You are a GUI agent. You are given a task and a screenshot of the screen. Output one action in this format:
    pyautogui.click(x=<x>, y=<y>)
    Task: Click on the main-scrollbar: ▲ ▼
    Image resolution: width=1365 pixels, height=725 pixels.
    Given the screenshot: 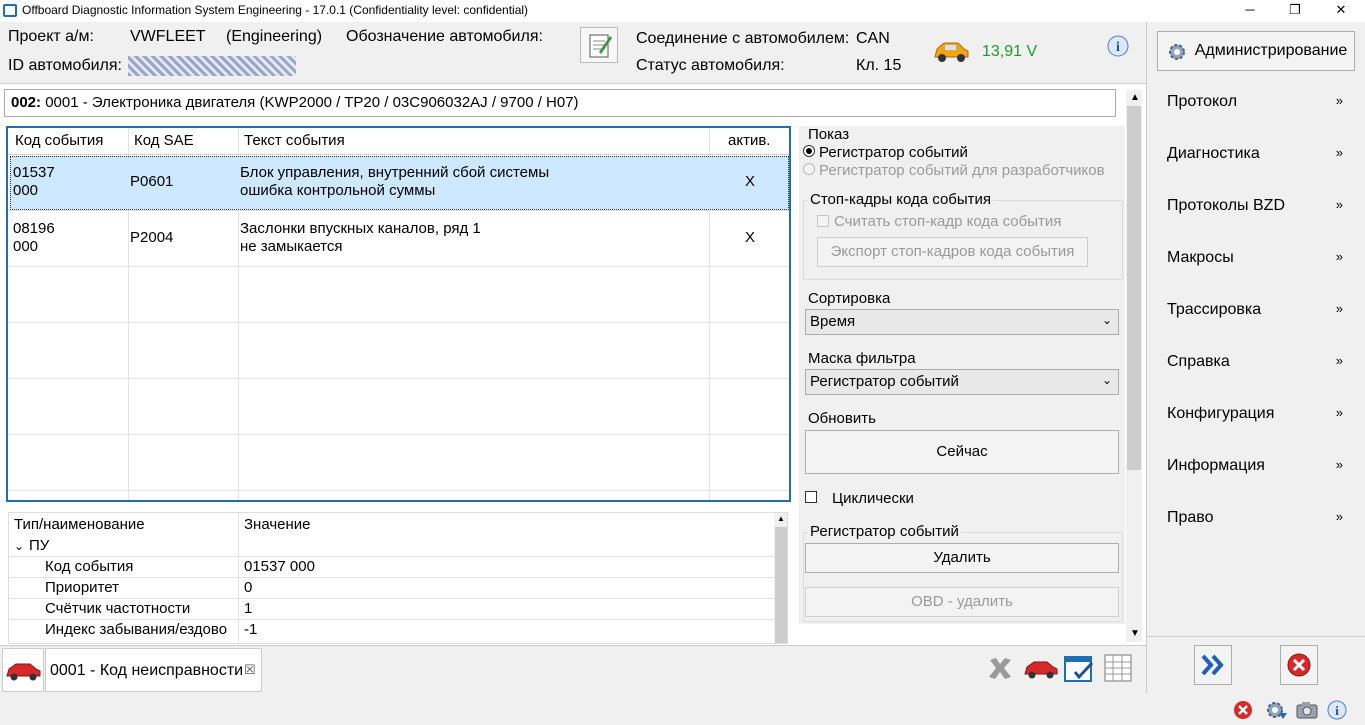 What is the action you would take?
    pyautogui.click(x=1134, y=366)
    